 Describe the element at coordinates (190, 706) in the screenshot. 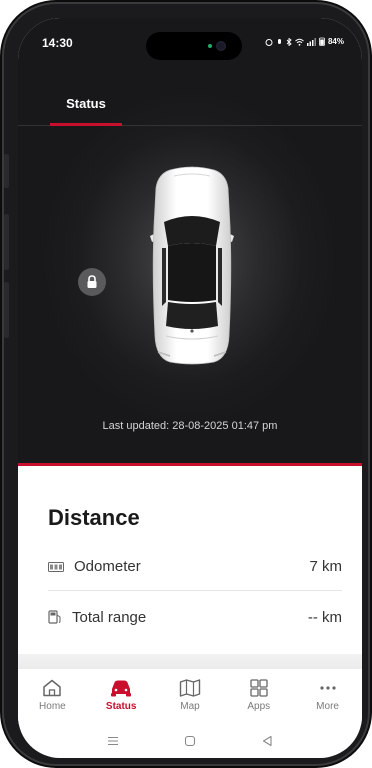

I see `nav-map-label: Map` at that location.